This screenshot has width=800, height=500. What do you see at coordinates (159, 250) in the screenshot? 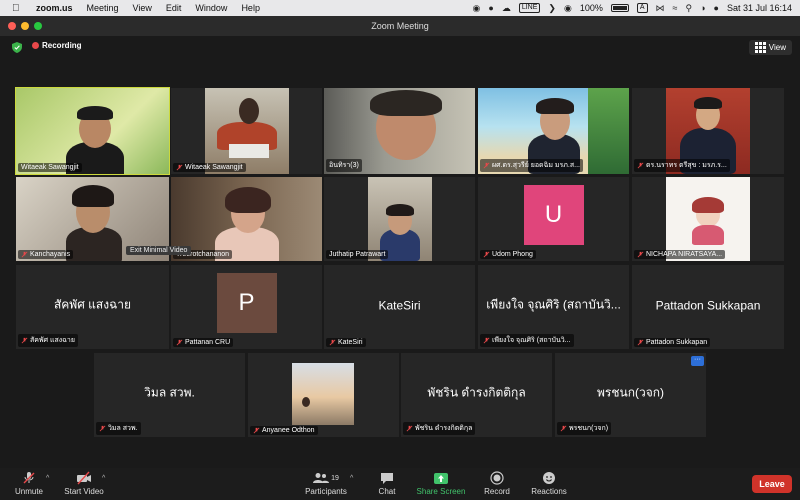
I see `exit-minimal-video-tooltip: Exit Minimal Video` at bounding box center [159, 250].